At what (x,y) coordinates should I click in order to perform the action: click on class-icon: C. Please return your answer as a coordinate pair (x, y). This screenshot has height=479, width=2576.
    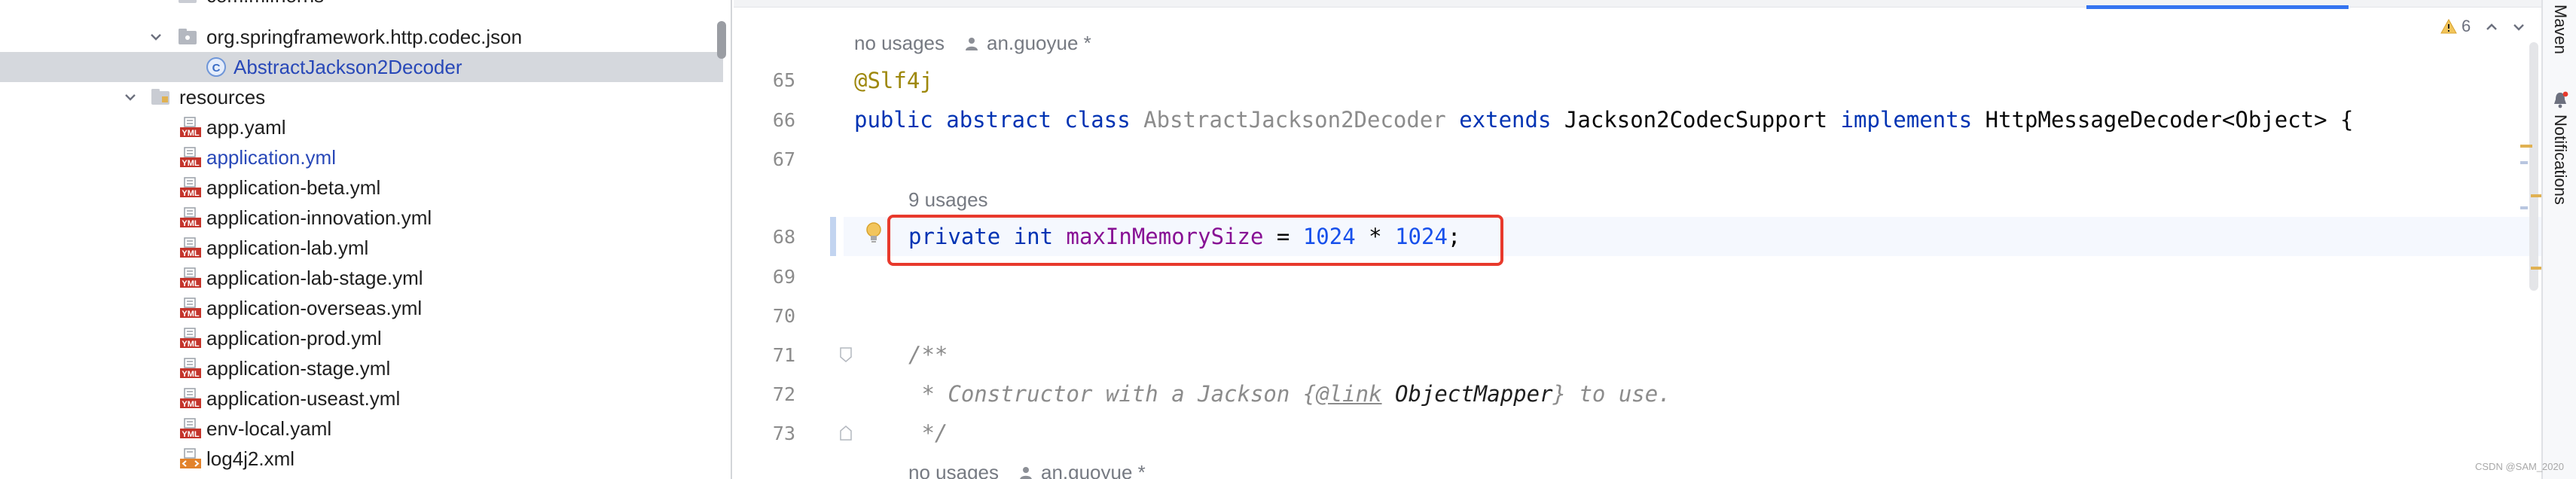
    Looking at the image, I should click on (216, 67).